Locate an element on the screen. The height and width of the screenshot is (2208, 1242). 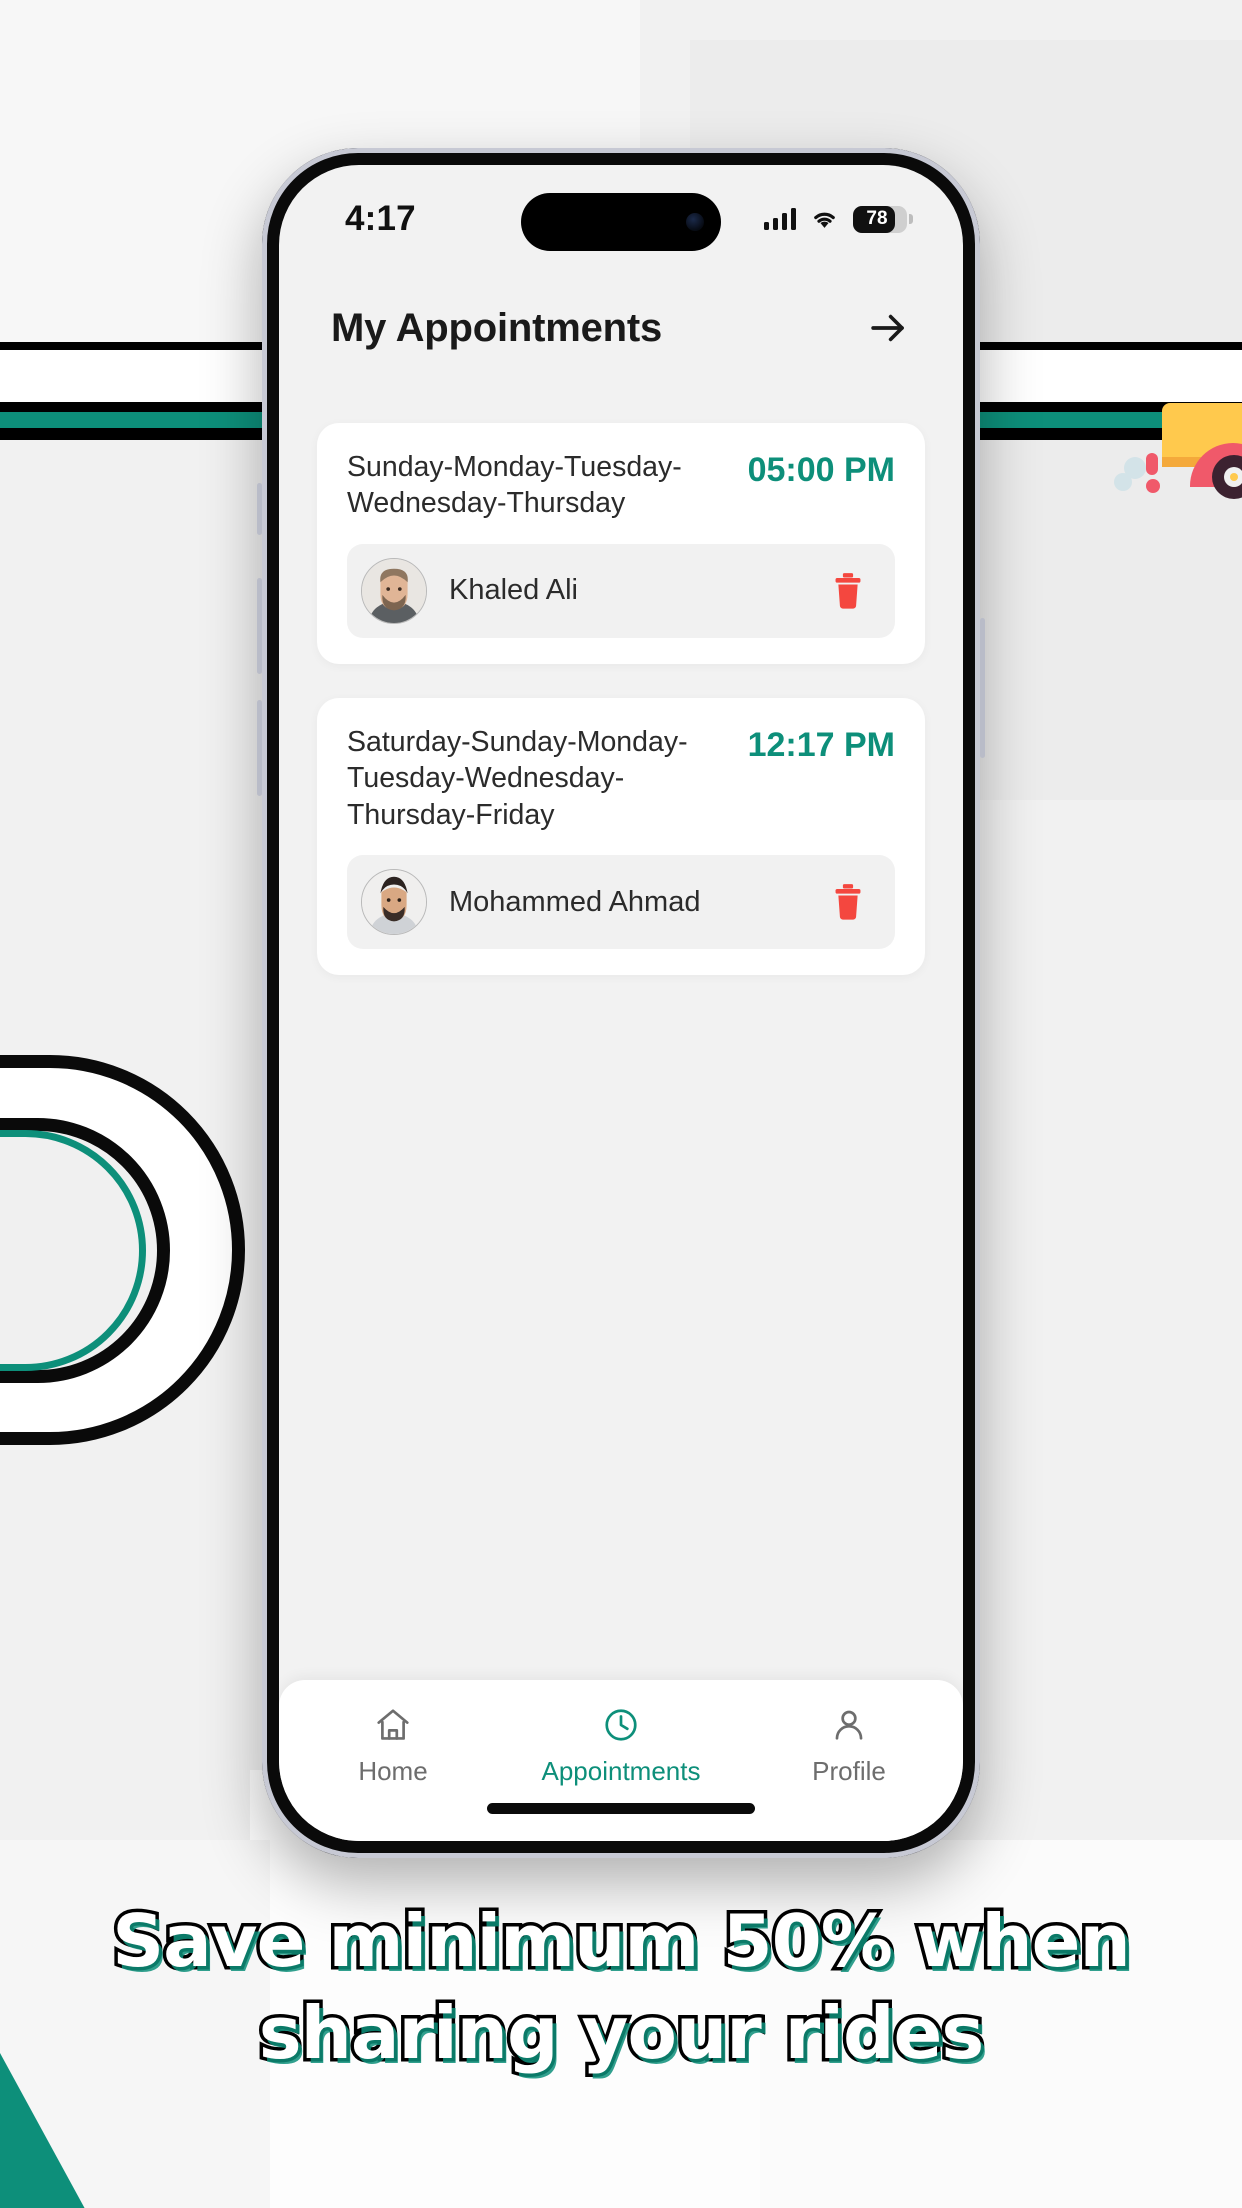
appointment-days: Sunday-Monday-Tuesday-Wednesday-Thursday is located at coordinates (514, 485).